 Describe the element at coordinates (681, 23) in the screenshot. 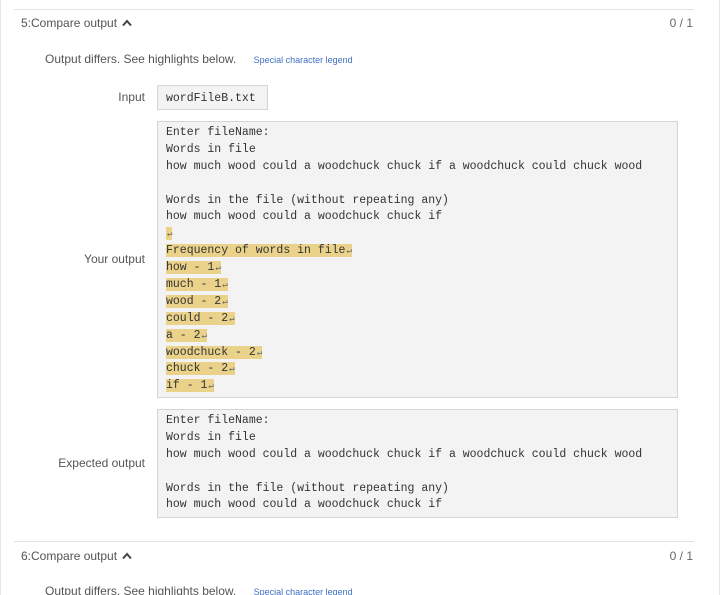

I see `test-5-score: 0 / 1` at that location.